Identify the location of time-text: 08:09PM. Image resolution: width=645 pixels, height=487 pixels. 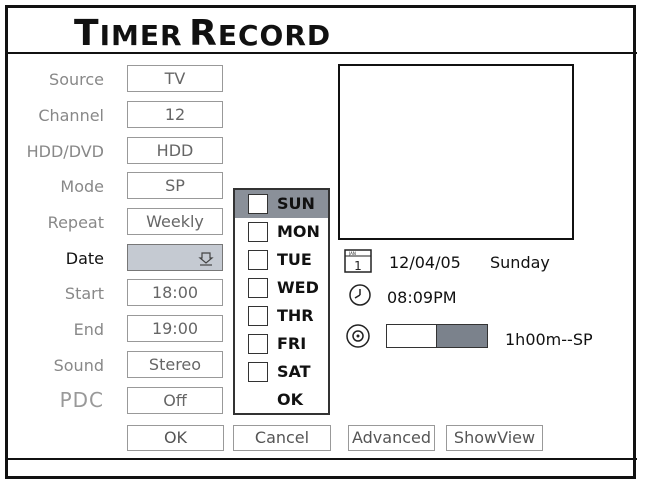
(422, 297).